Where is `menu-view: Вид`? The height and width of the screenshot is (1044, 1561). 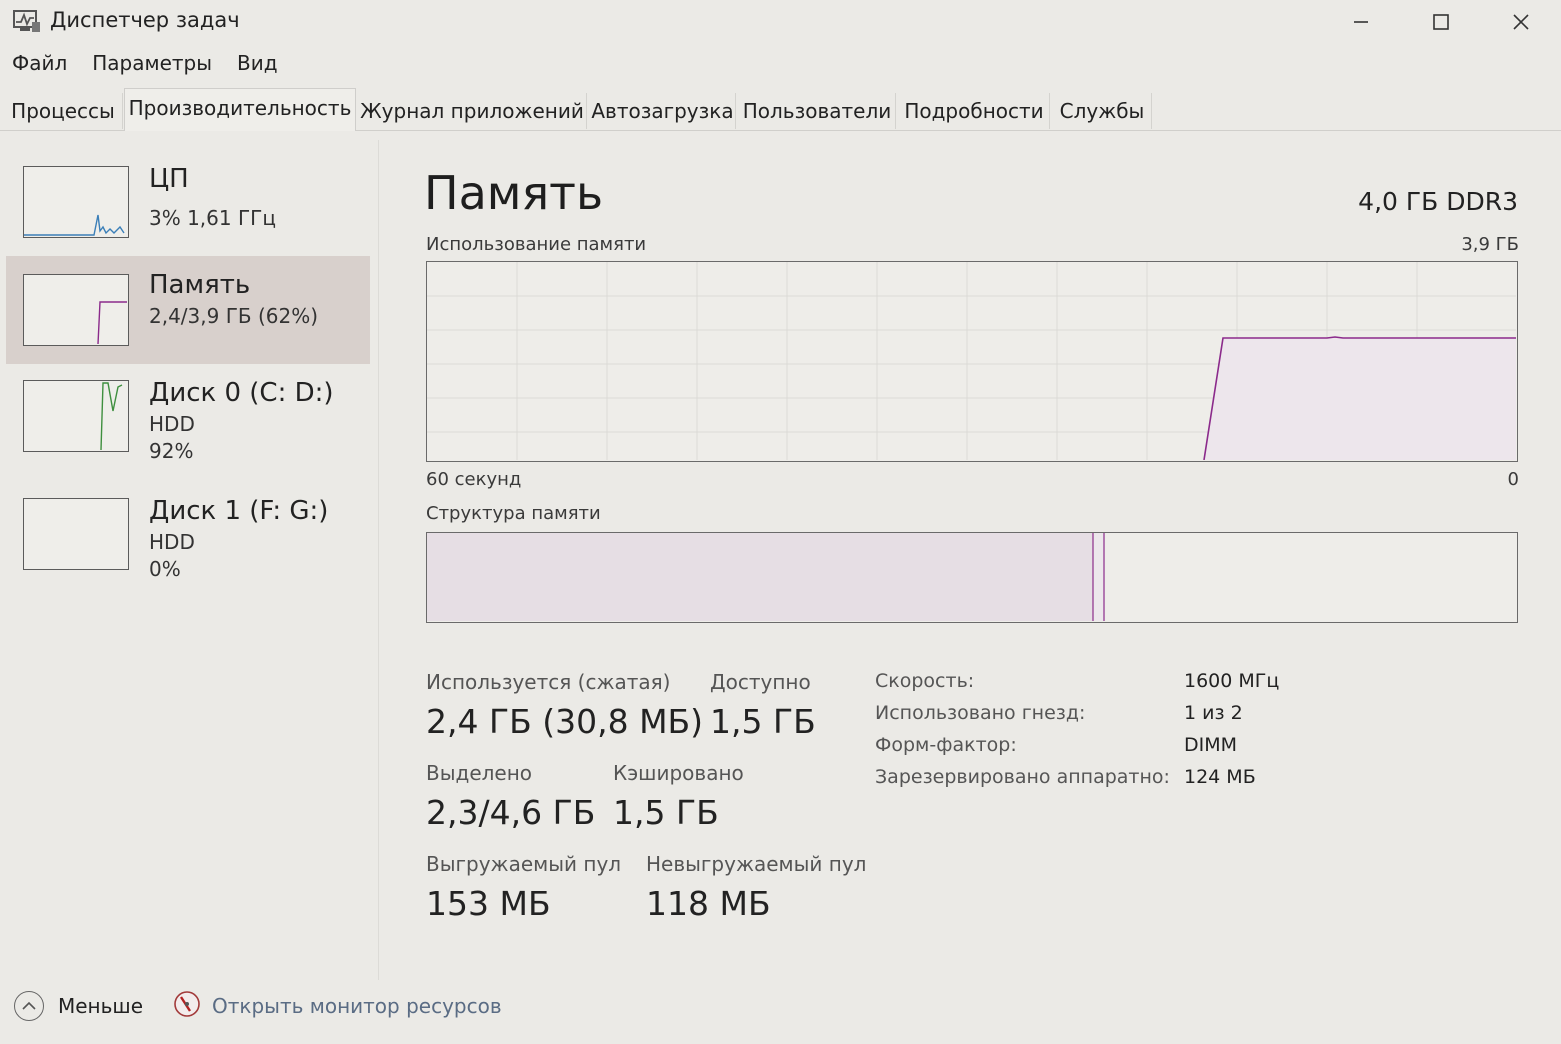
menu-view: Вид is located at coordinates (258, 65).